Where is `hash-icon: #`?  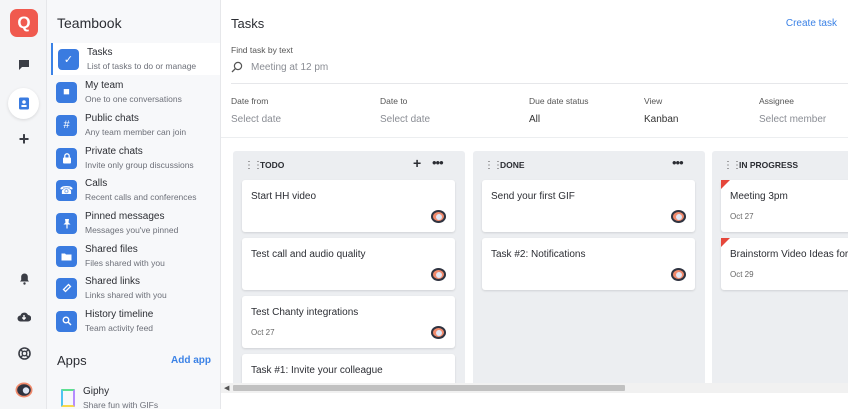
hash-icon: # is located at coordinates (66, 125).